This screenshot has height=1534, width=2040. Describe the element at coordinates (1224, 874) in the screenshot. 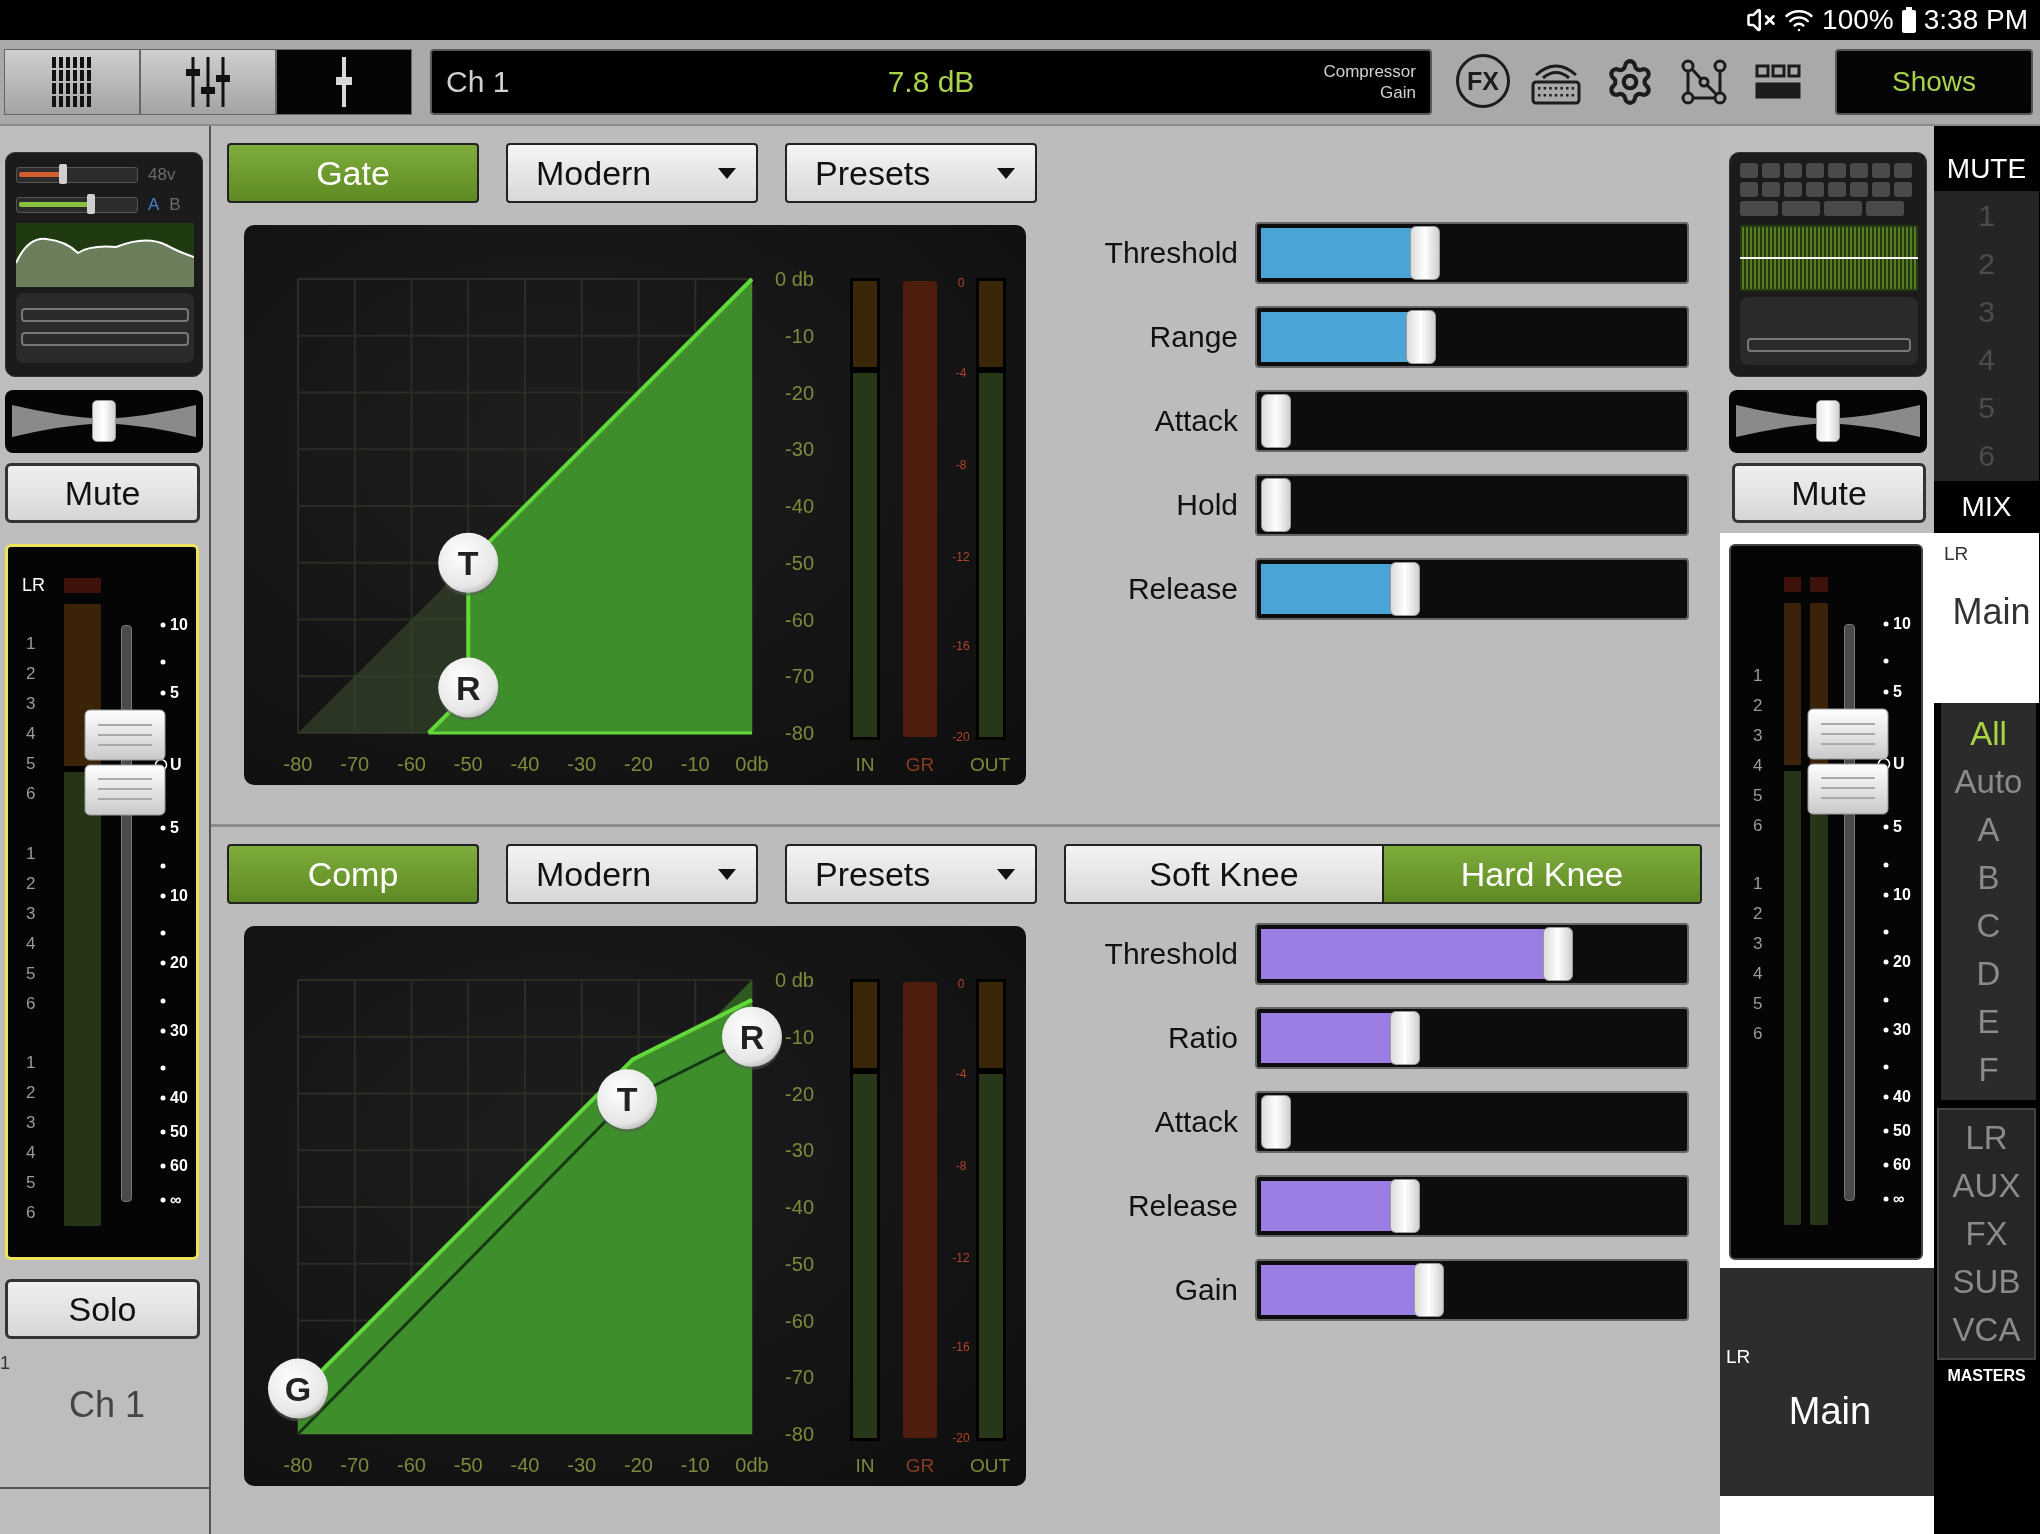

I see `knee-option: Soft Knee` at that location.